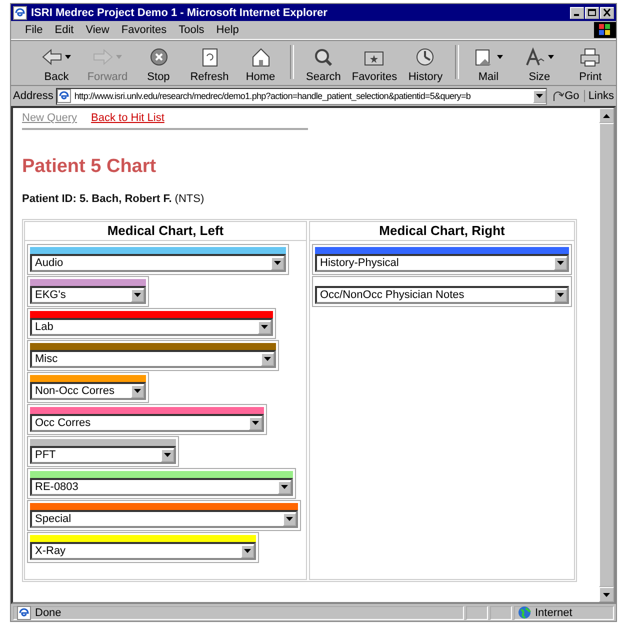  Describe the element at coordinates (158, 263) in the screenshot. I see `dropdown-field: Audio` at that location.